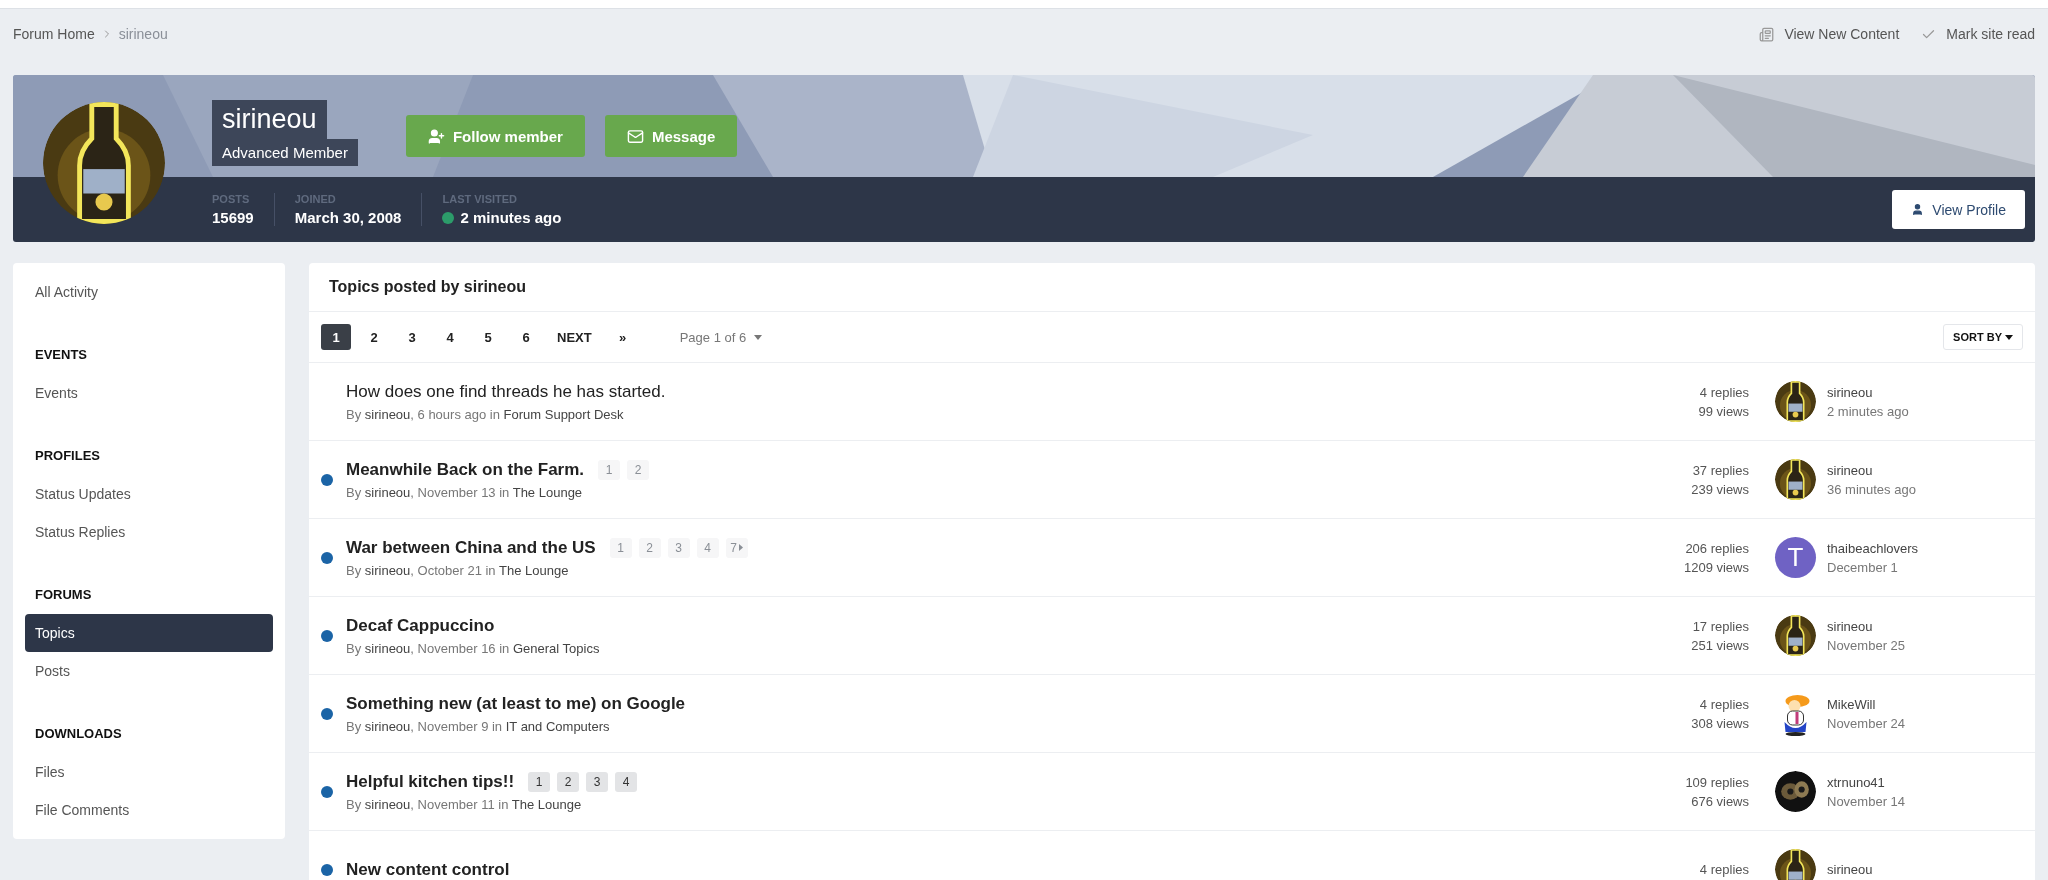 This screenshot has height=880, width=2048. Describe the element at coordinates (1720, 801) in the screenshot. I see `view-count: 676 views` at that location.